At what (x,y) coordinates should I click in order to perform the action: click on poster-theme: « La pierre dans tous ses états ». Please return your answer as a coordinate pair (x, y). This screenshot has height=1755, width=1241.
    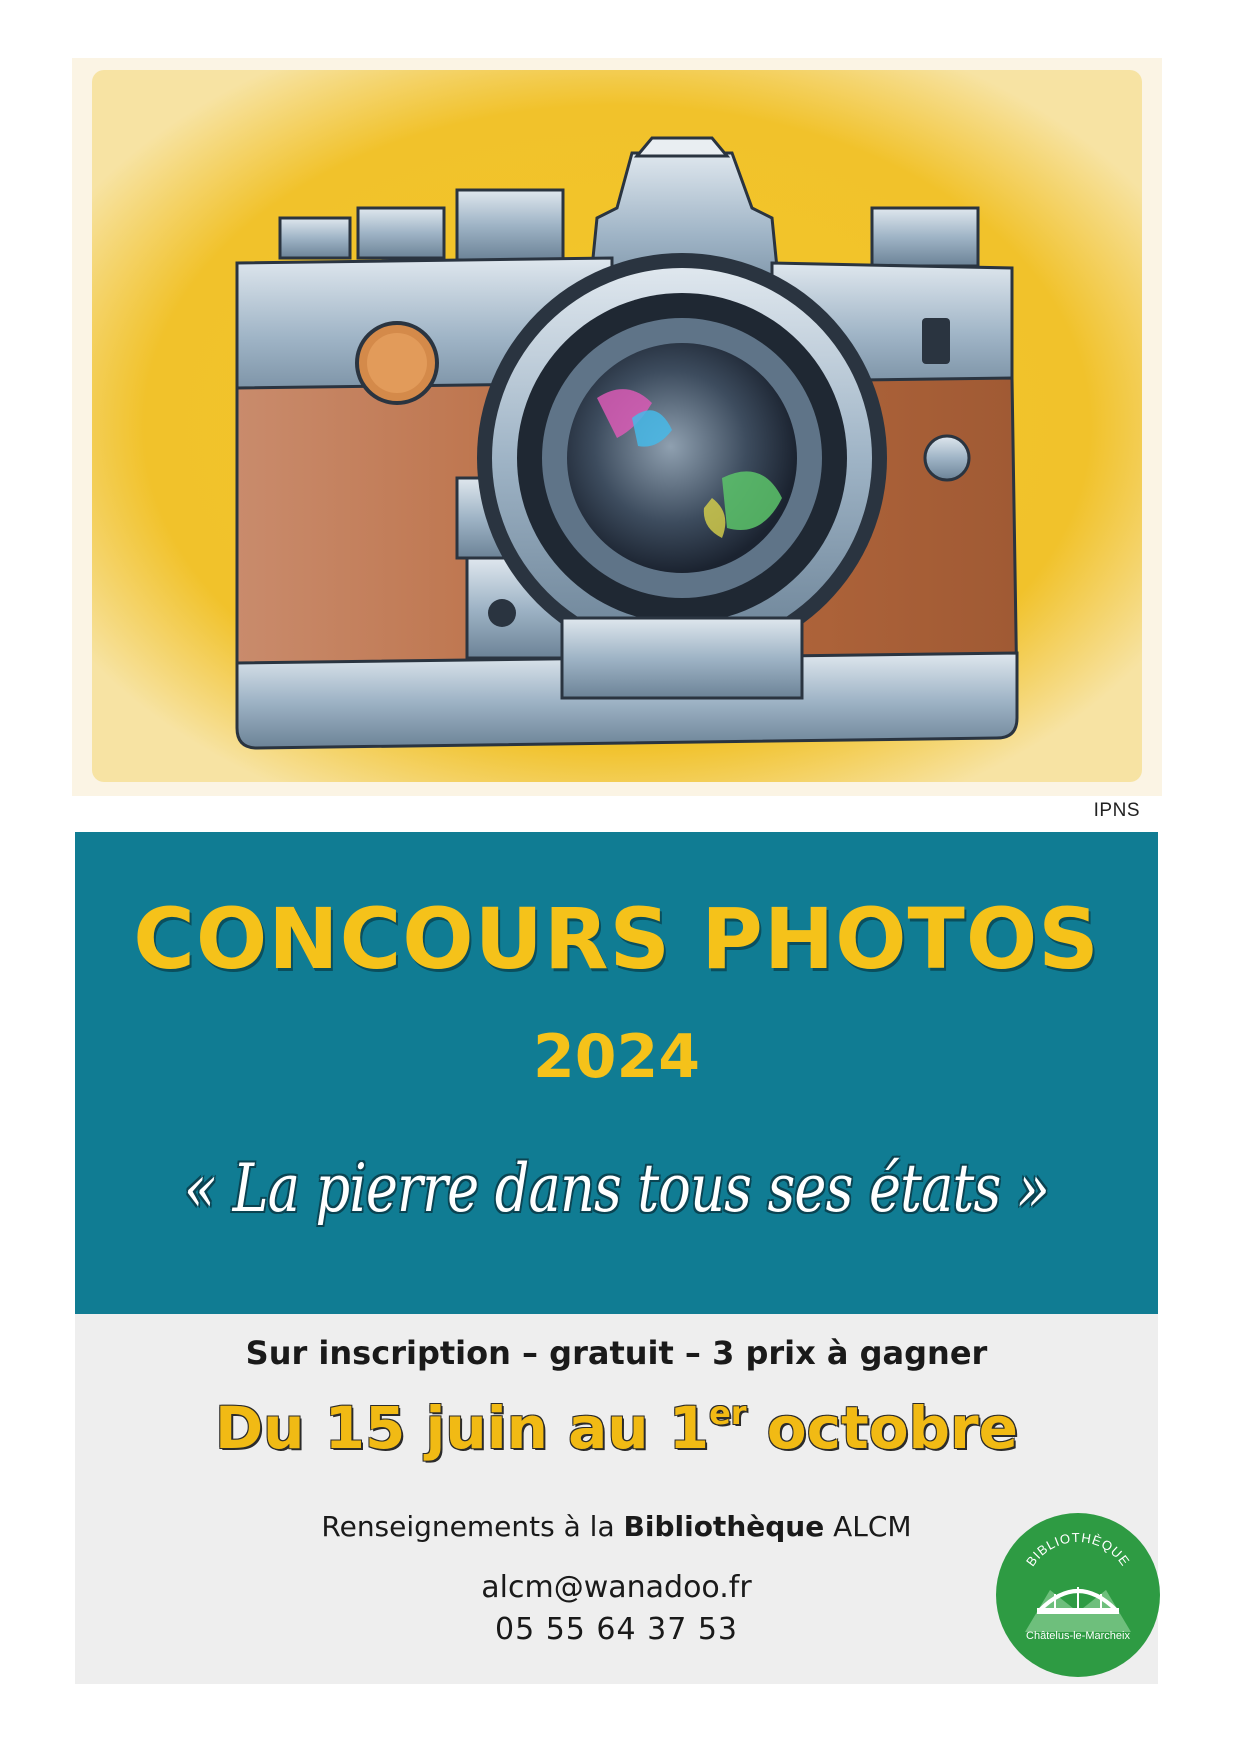
    Looking at the image, I should click on (616, 1188).